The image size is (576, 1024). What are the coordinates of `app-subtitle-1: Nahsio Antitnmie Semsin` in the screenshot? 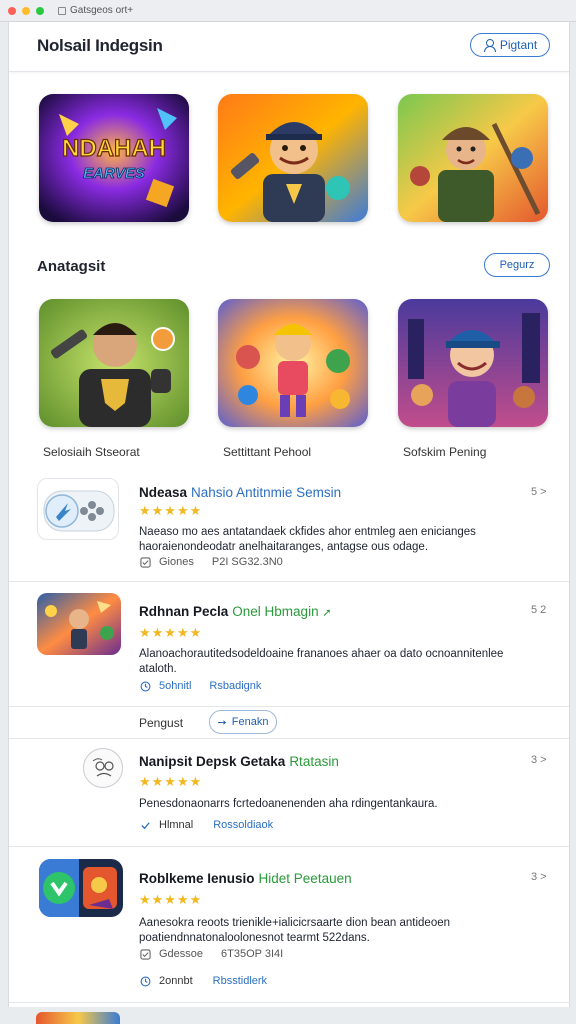 It's located at (266, 492).